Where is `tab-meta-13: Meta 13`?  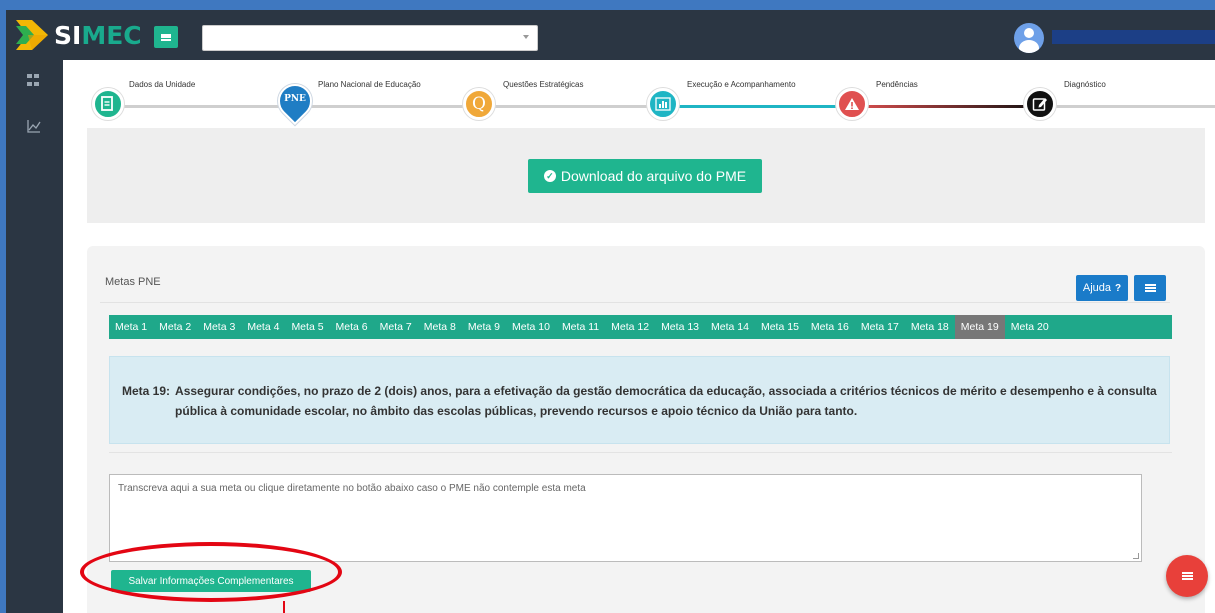 tab-meta-13: Meta 13 is located at coordinates (680, 327).